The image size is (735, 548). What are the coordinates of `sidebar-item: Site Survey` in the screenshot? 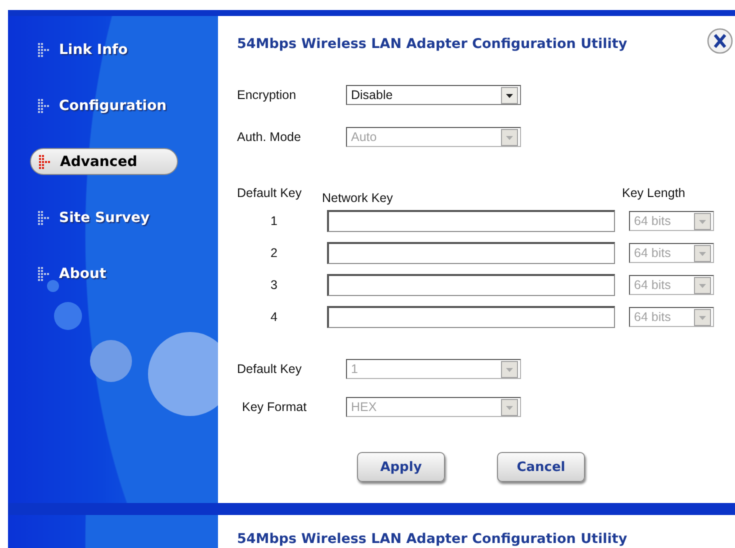 It's located at (123, 217).